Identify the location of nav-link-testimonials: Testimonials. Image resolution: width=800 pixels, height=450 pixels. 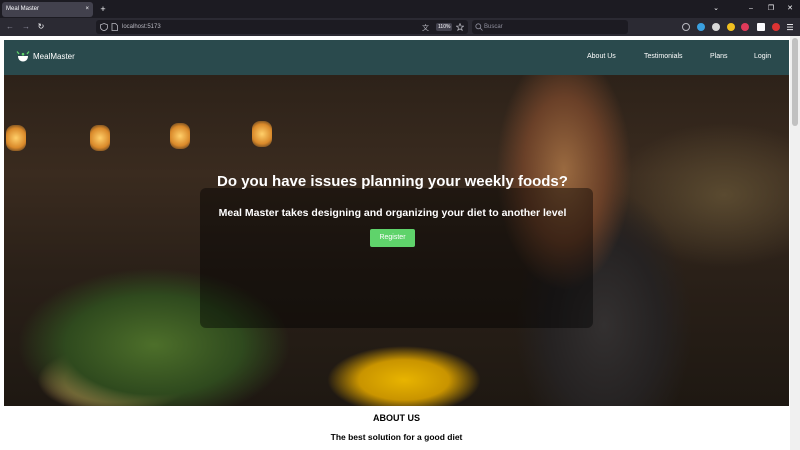
(663, 57).